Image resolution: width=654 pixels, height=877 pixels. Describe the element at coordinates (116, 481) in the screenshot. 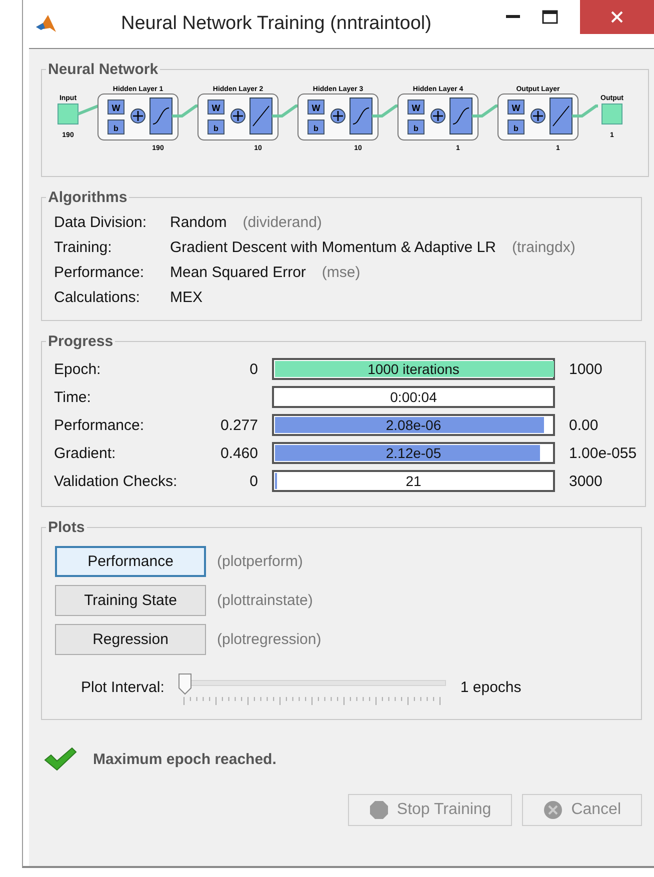

I see `progress-label: Validation Checks:` at that location.